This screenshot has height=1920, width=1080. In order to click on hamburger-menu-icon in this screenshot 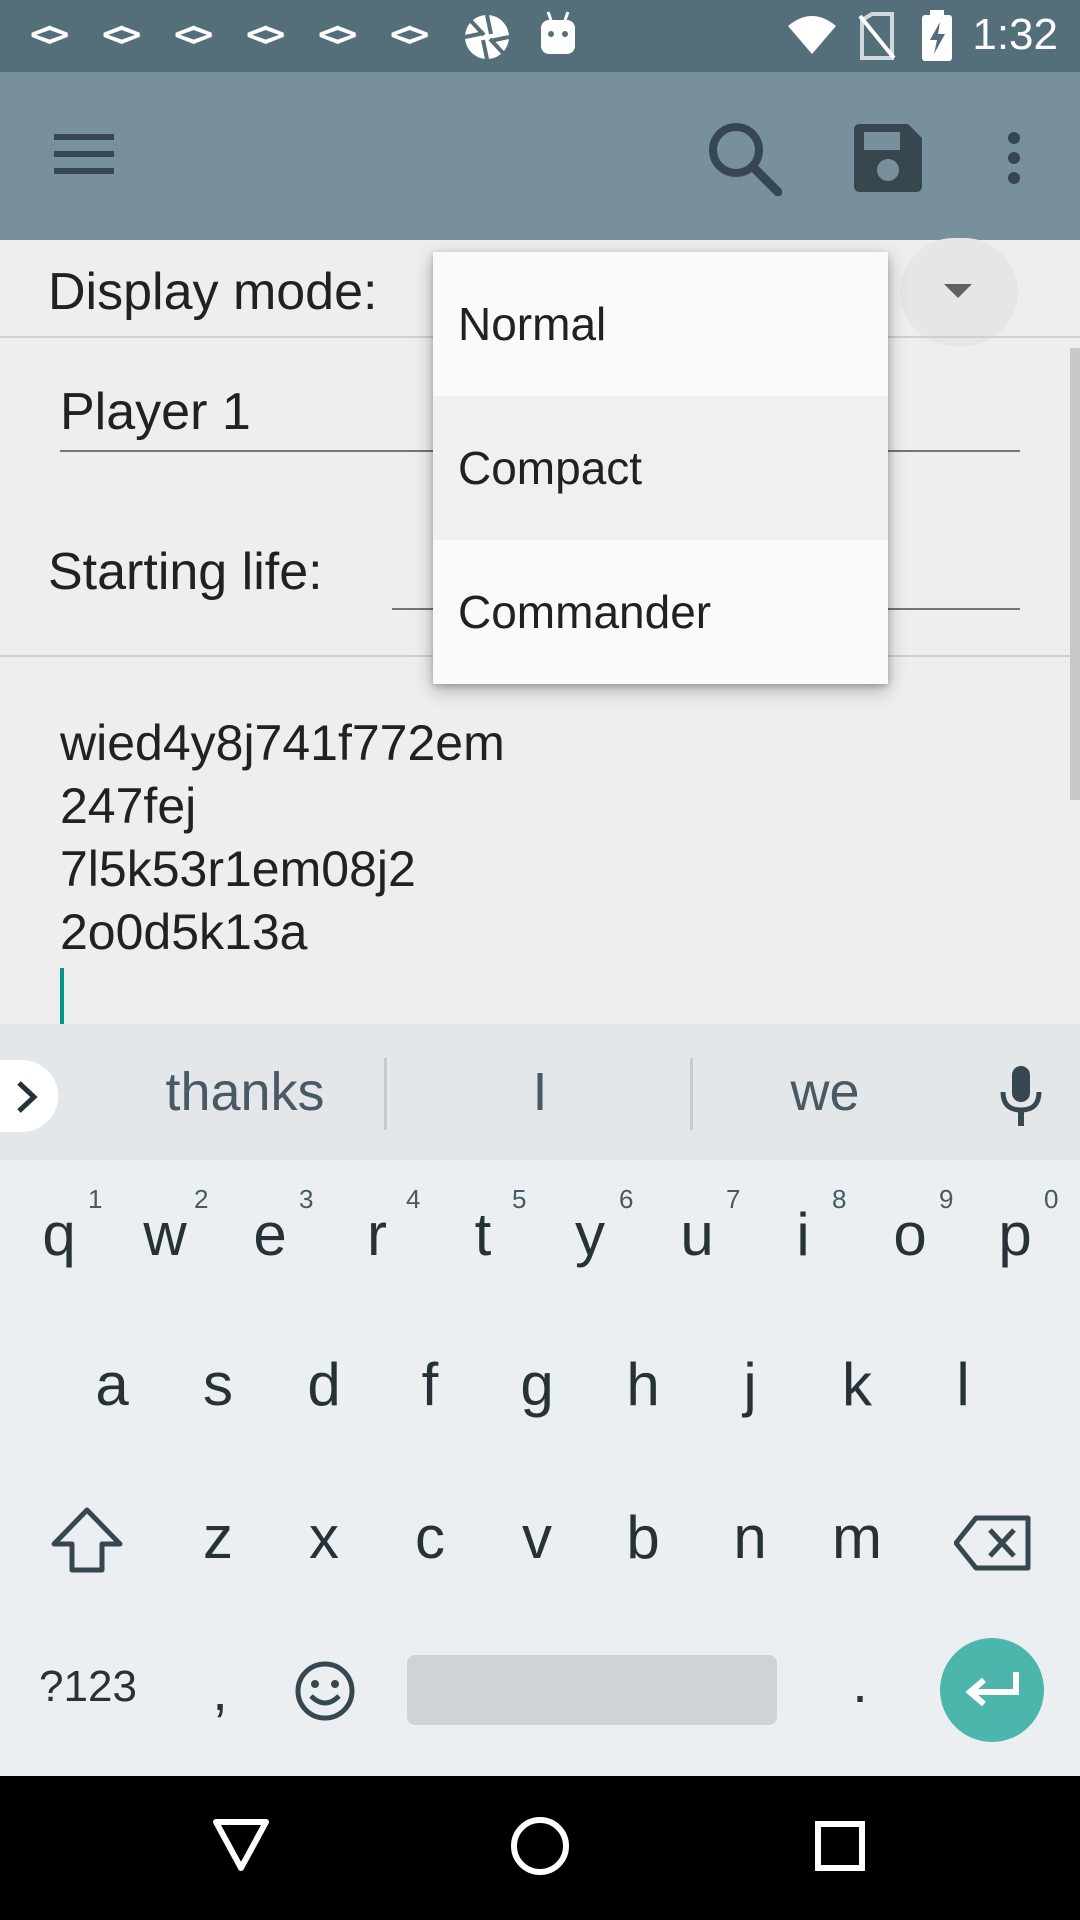, I will do `click(84, 154)`.